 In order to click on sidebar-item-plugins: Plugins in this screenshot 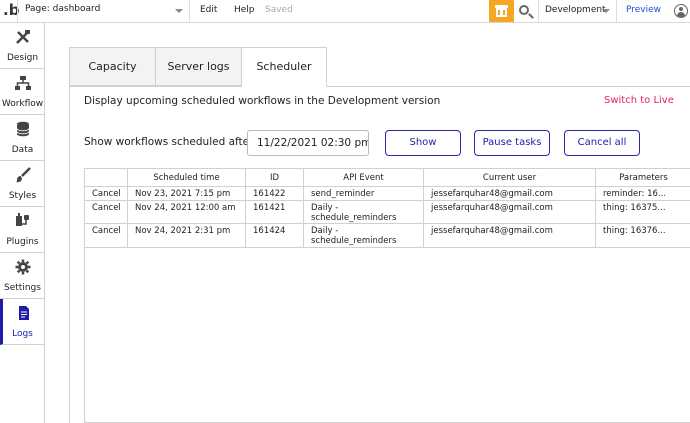, I will do `click(22, 230)`.